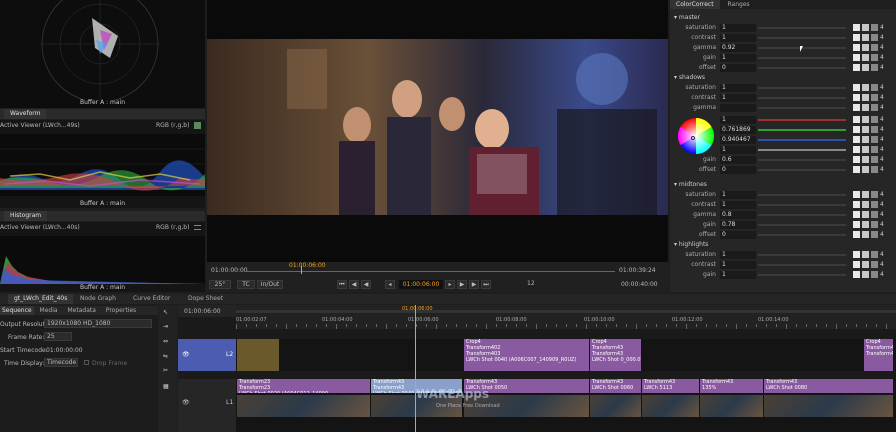  I want to click on histogram-mode-select: RGB (r,g,b), so click(172, 227).